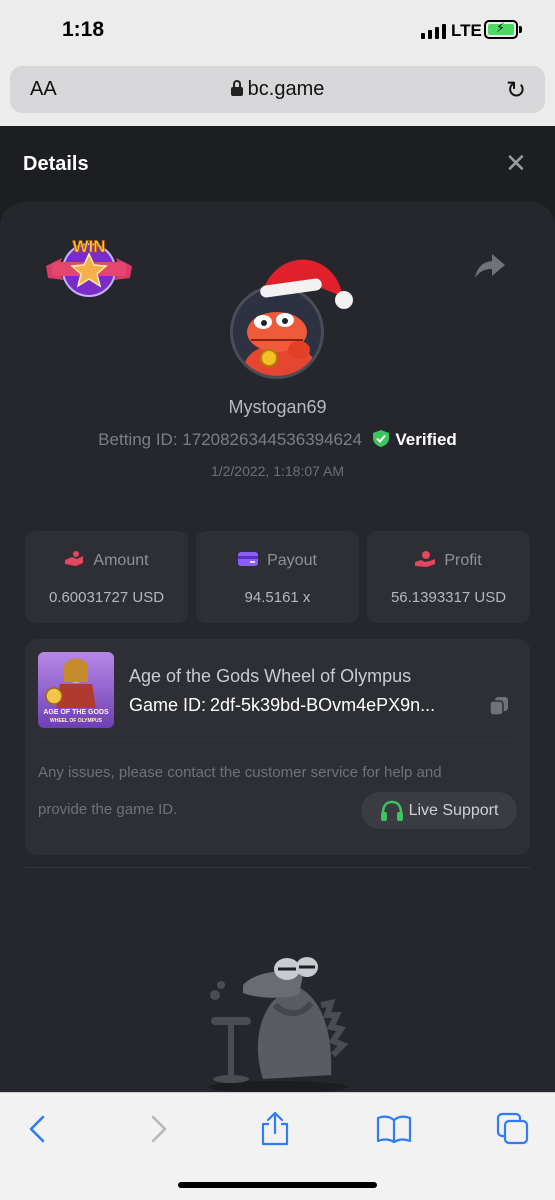 This screenshot has width=555, height=1200. I want to click on battery-icon, so click(501, 29).